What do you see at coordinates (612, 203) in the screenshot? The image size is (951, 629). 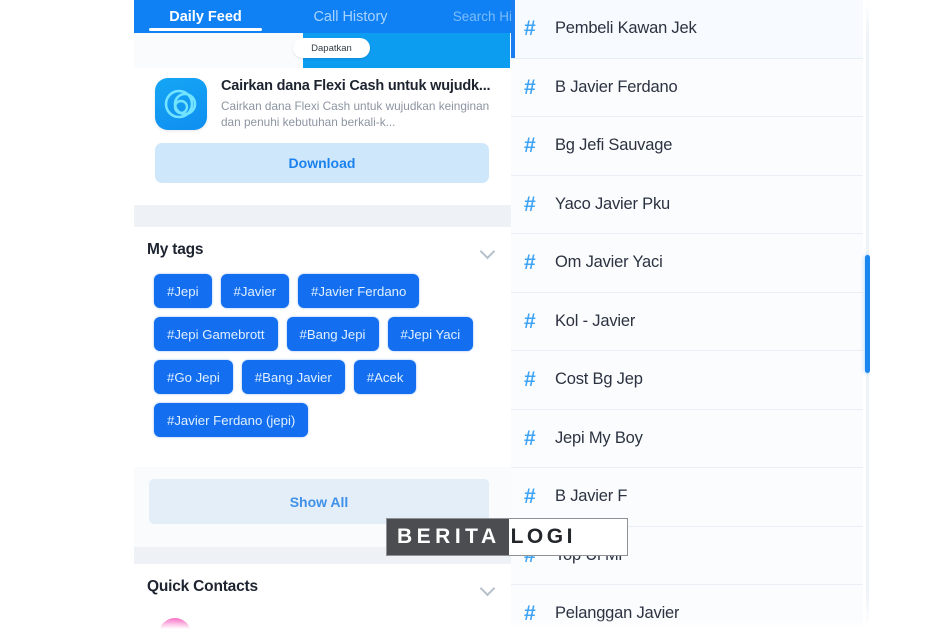 I see `list-item-label: Yaco Javier Pku` at bounding box center [612, 203].